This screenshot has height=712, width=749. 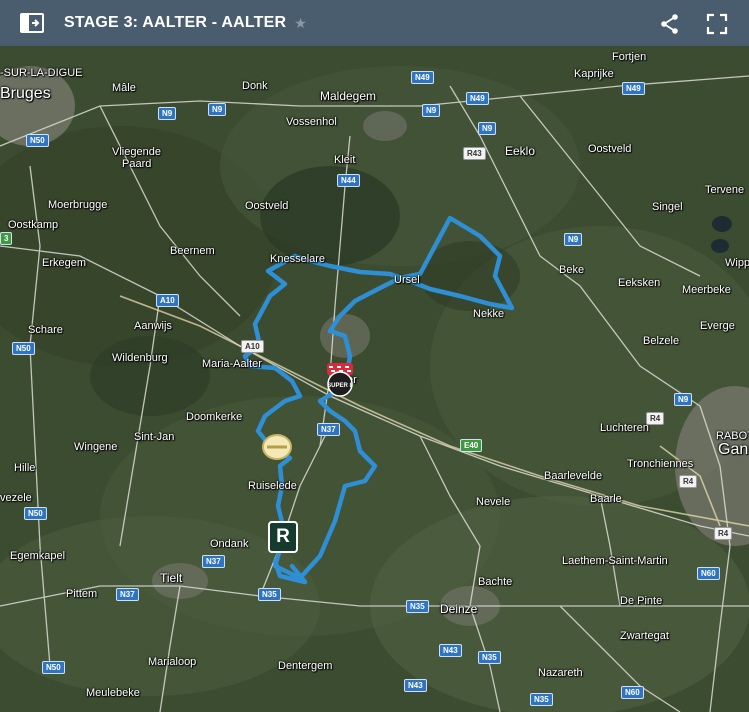 What do you see at coordinates (572, 270) in the screenshot?
I see `place-label-beke: Beke` at bounding box center [572, 270].